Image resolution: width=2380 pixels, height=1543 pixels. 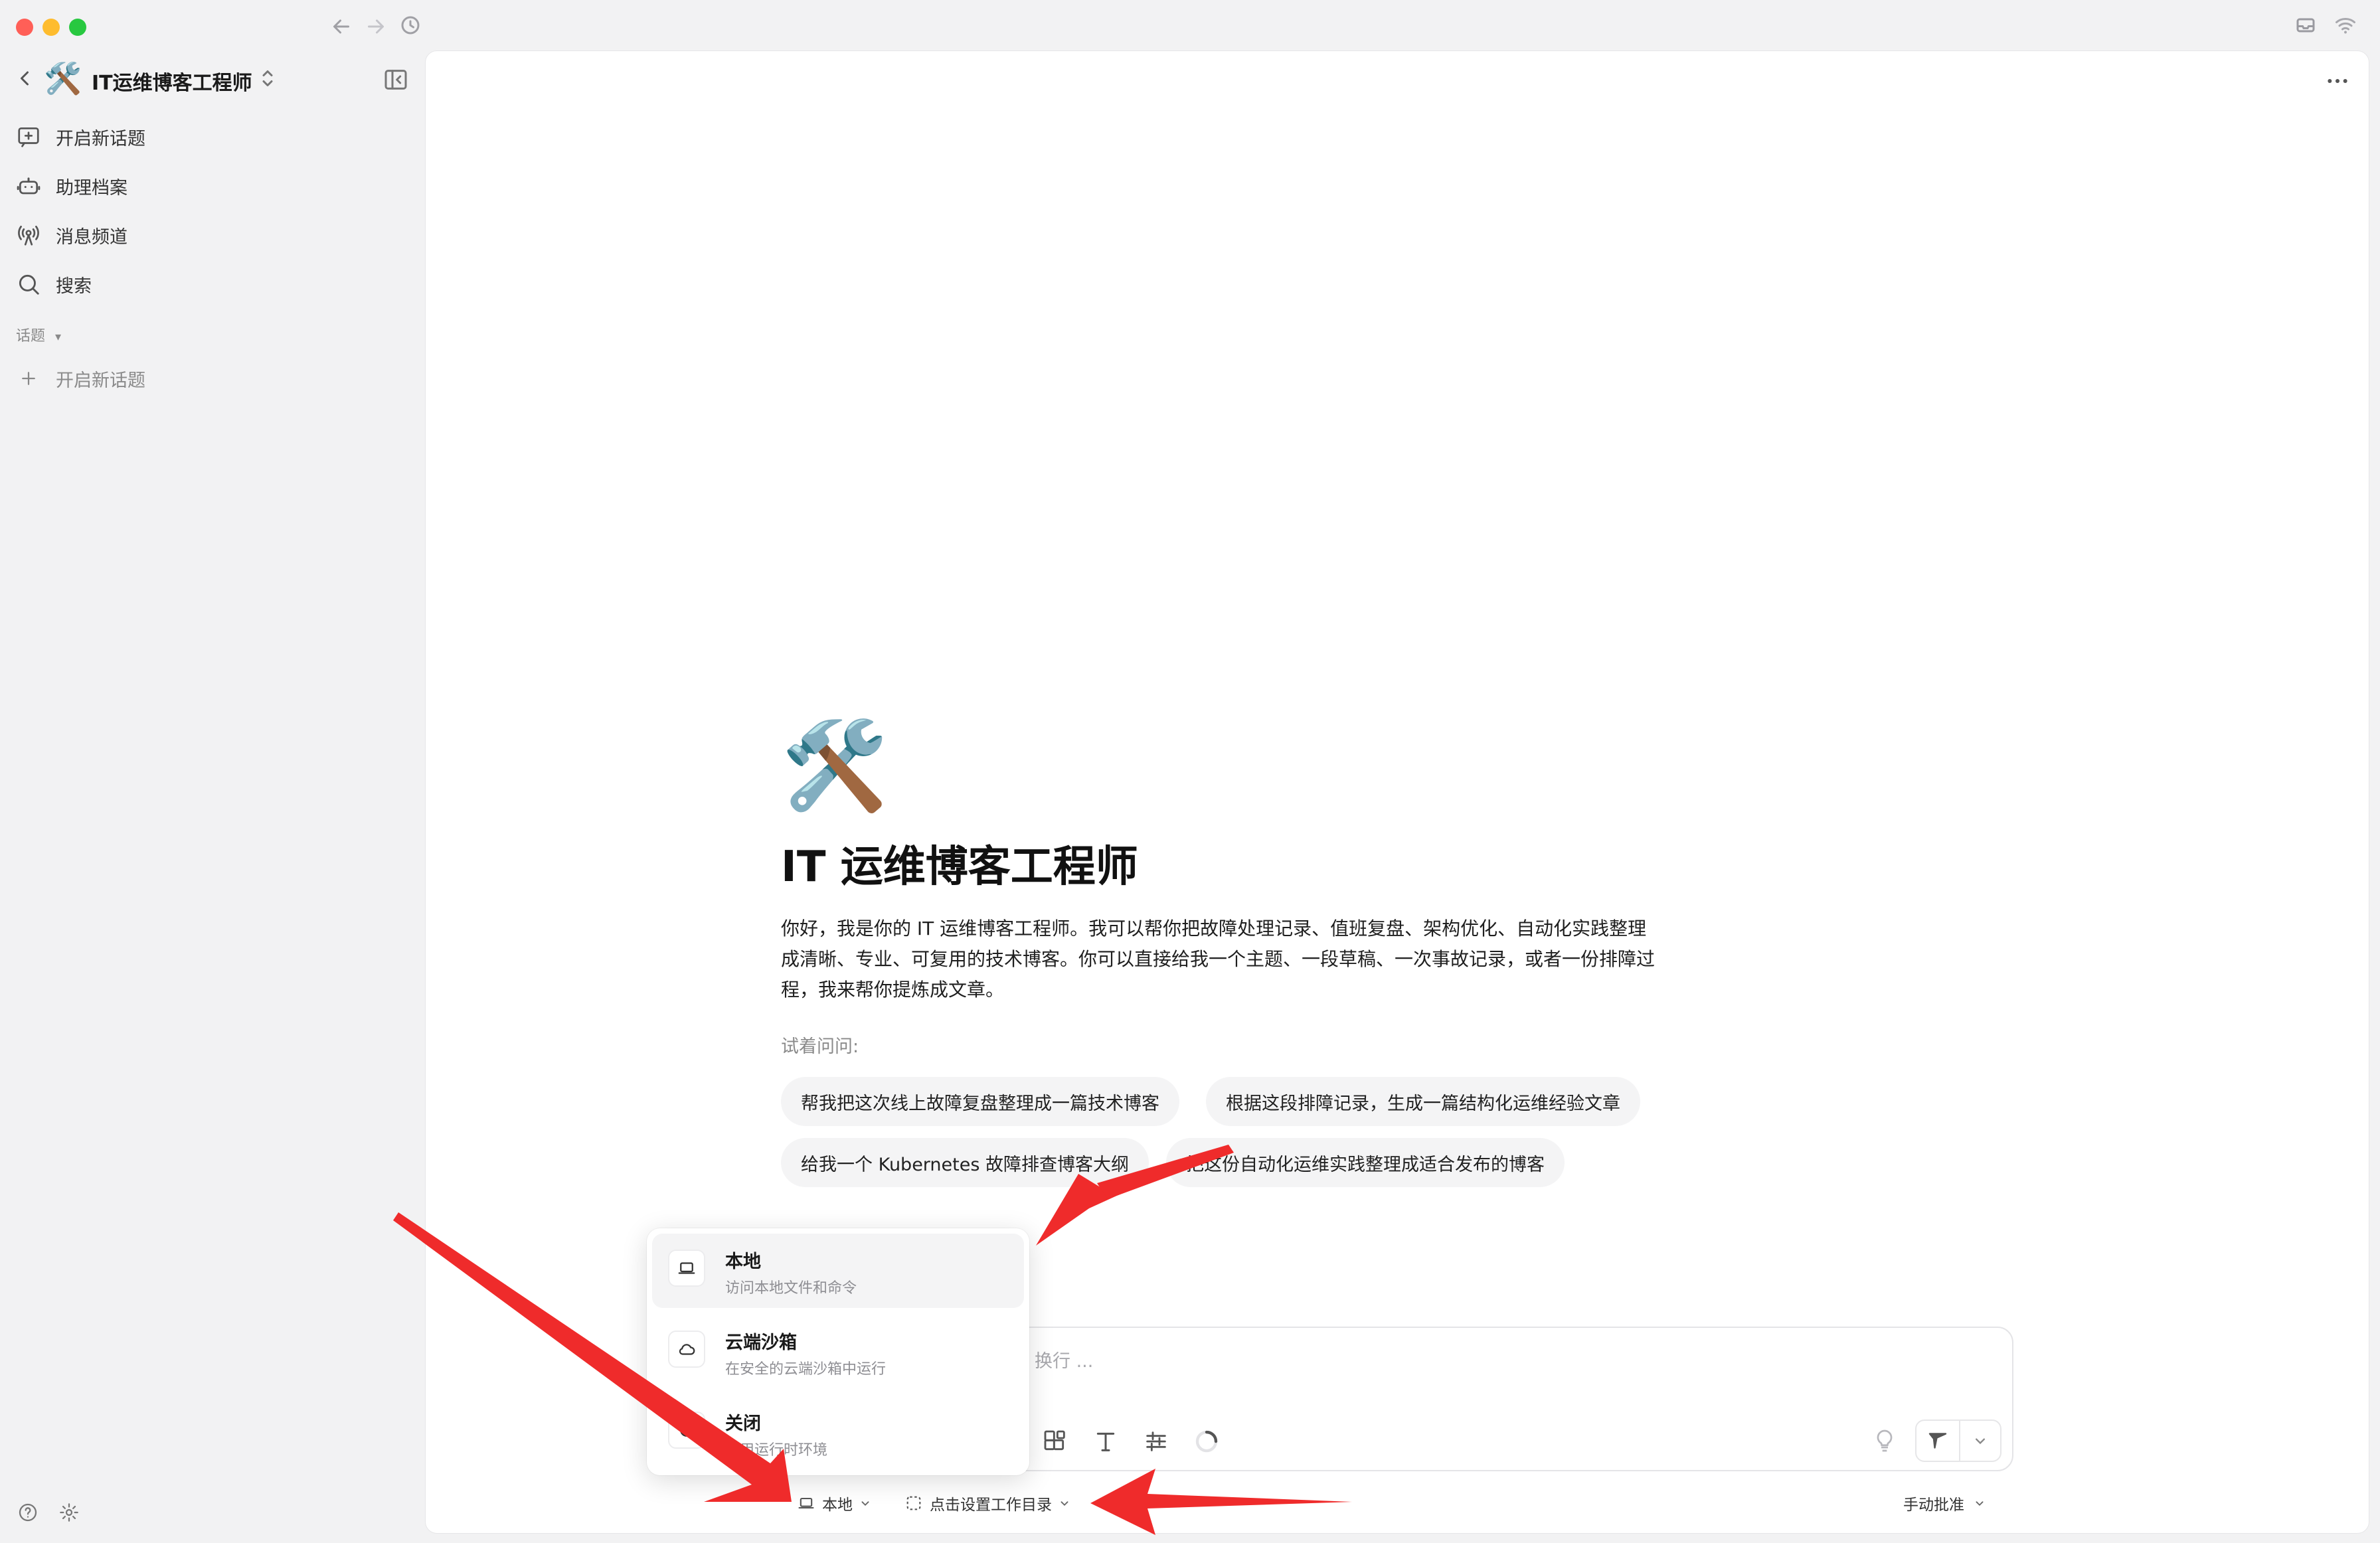 What do you see at coordinates (838, 1433) in the screenshot?
I see `env-option-off: 关闭 禁用运行时环境` at bounding box center [838, 1433].